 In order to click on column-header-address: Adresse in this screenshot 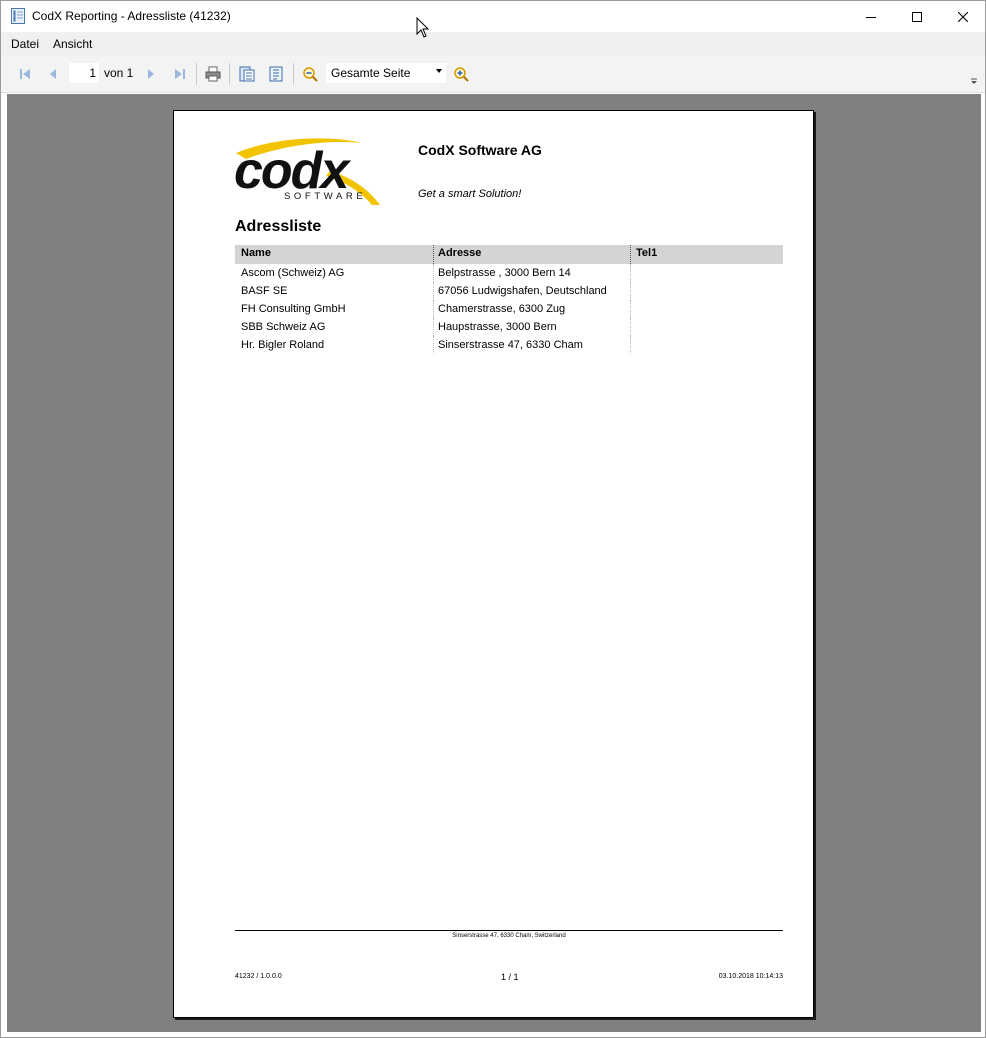, I will do `click(460, 253)`.